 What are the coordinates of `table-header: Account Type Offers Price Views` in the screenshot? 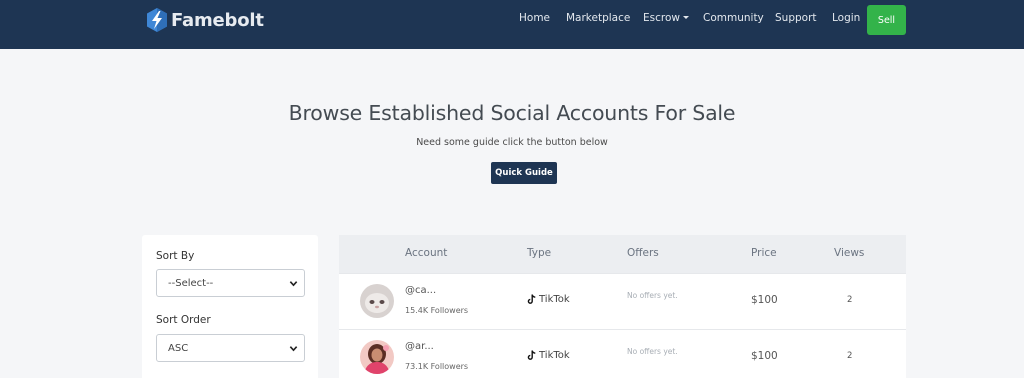 It's located at (622, 254).